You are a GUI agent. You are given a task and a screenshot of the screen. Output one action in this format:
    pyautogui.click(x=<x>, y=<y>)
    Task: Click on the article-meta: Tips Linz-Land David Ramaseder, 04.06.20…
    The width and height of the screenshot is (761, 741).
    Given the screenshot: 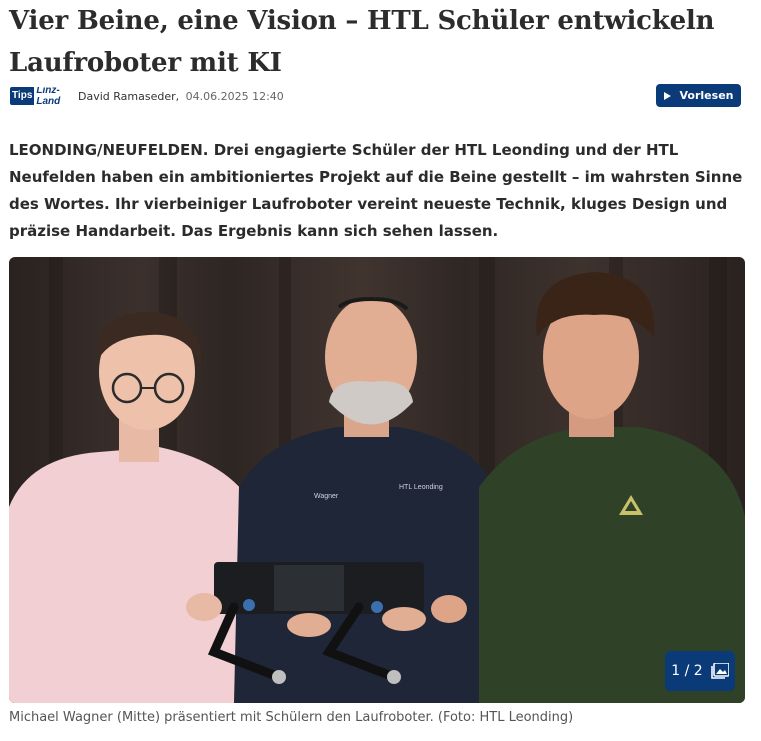 What is the action you would take?
    pyautogui.click(x=147, y=96)
    